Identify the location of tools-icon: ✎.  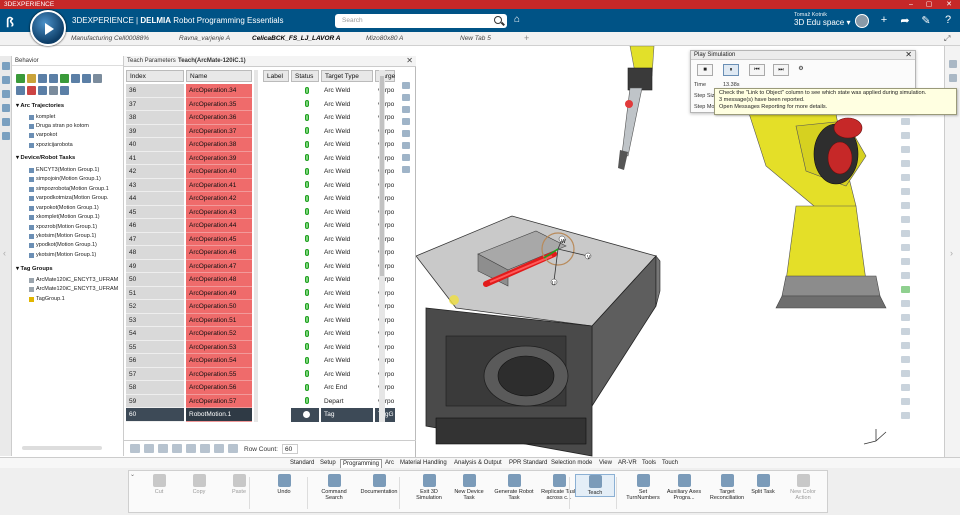
(926, 20).